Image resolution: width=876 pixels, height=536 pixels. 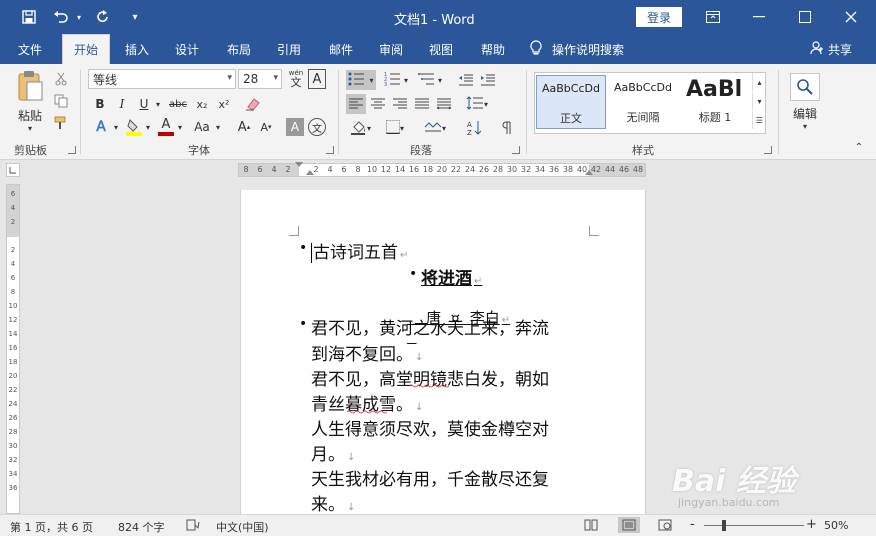 I want to click on save-icon, so click(x=29, y=17).